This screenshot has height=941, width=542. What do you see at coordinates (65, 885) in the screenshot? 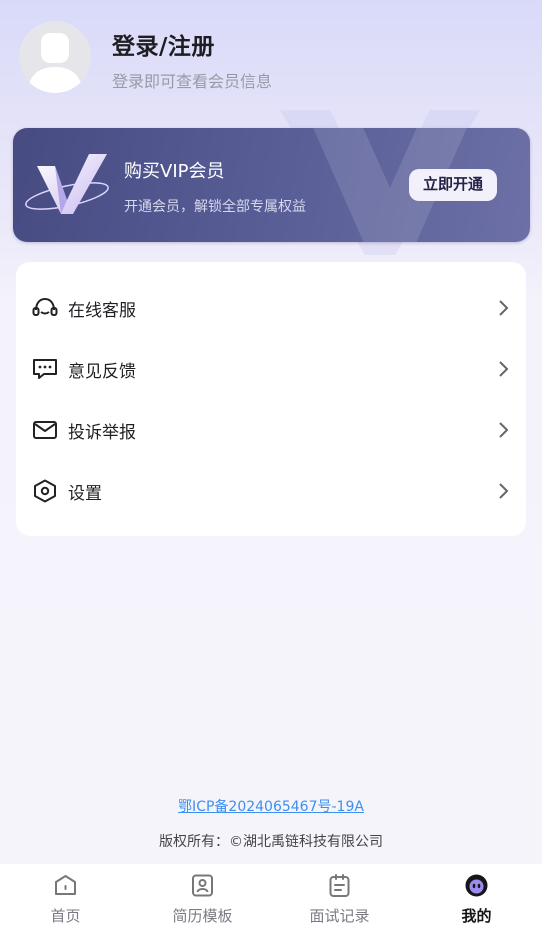
I see `home-icon` at bounding box center [65, 885].